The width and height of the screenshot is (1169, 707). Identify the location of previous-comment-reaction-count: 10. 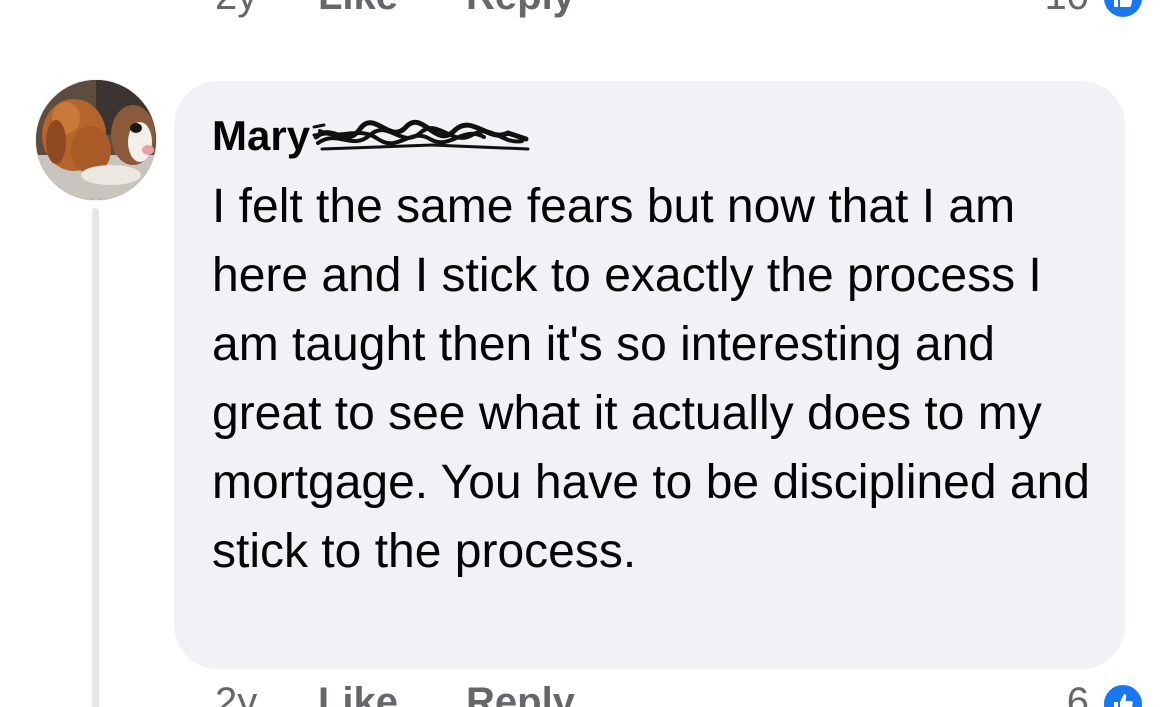
(1067, 9).